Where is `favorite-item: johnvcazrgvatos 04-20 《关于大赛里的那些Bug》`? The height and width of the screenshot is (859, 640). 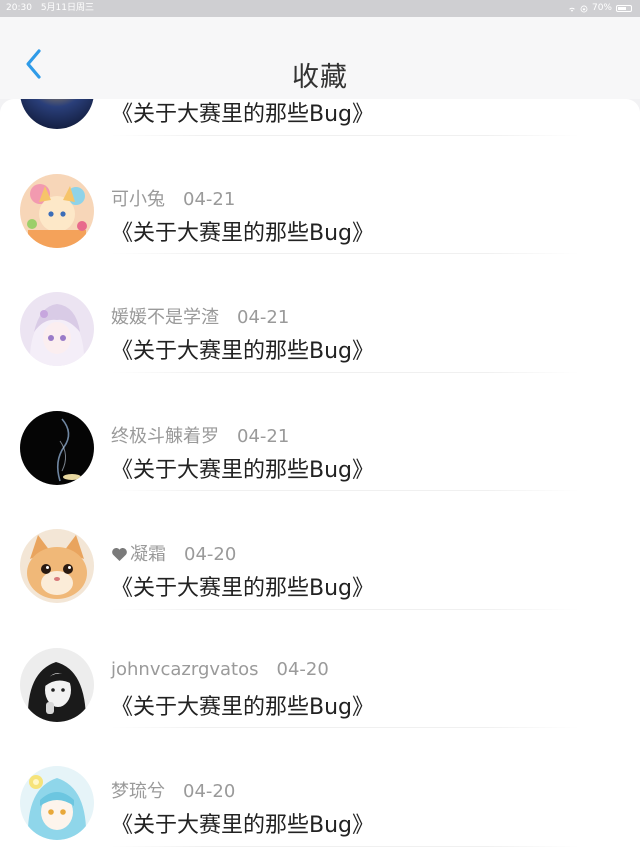
favorite-item: johnvcazrgvatos 04-20 《关于大赛里的那些Bug》 is located at coordinates (320, 669).